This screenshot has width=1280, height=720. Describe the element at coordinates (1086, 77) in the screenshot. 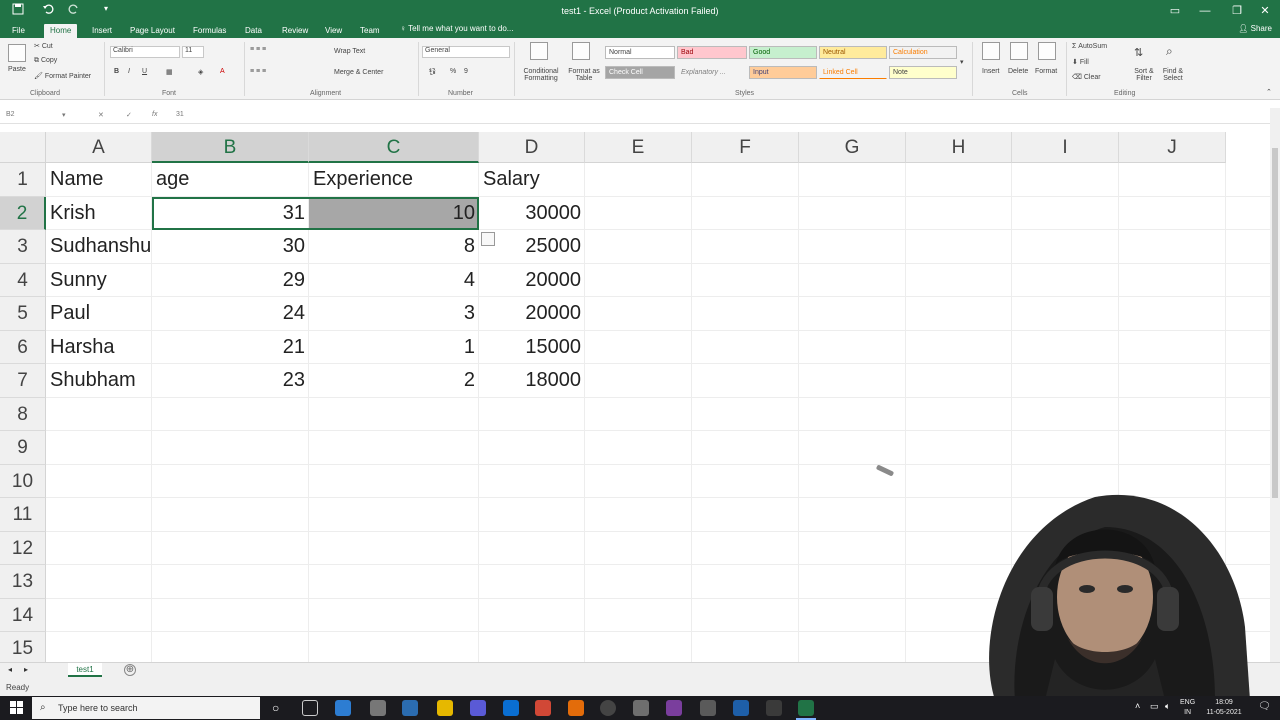

I see `clear-button: ⌫ Clear` at that location.